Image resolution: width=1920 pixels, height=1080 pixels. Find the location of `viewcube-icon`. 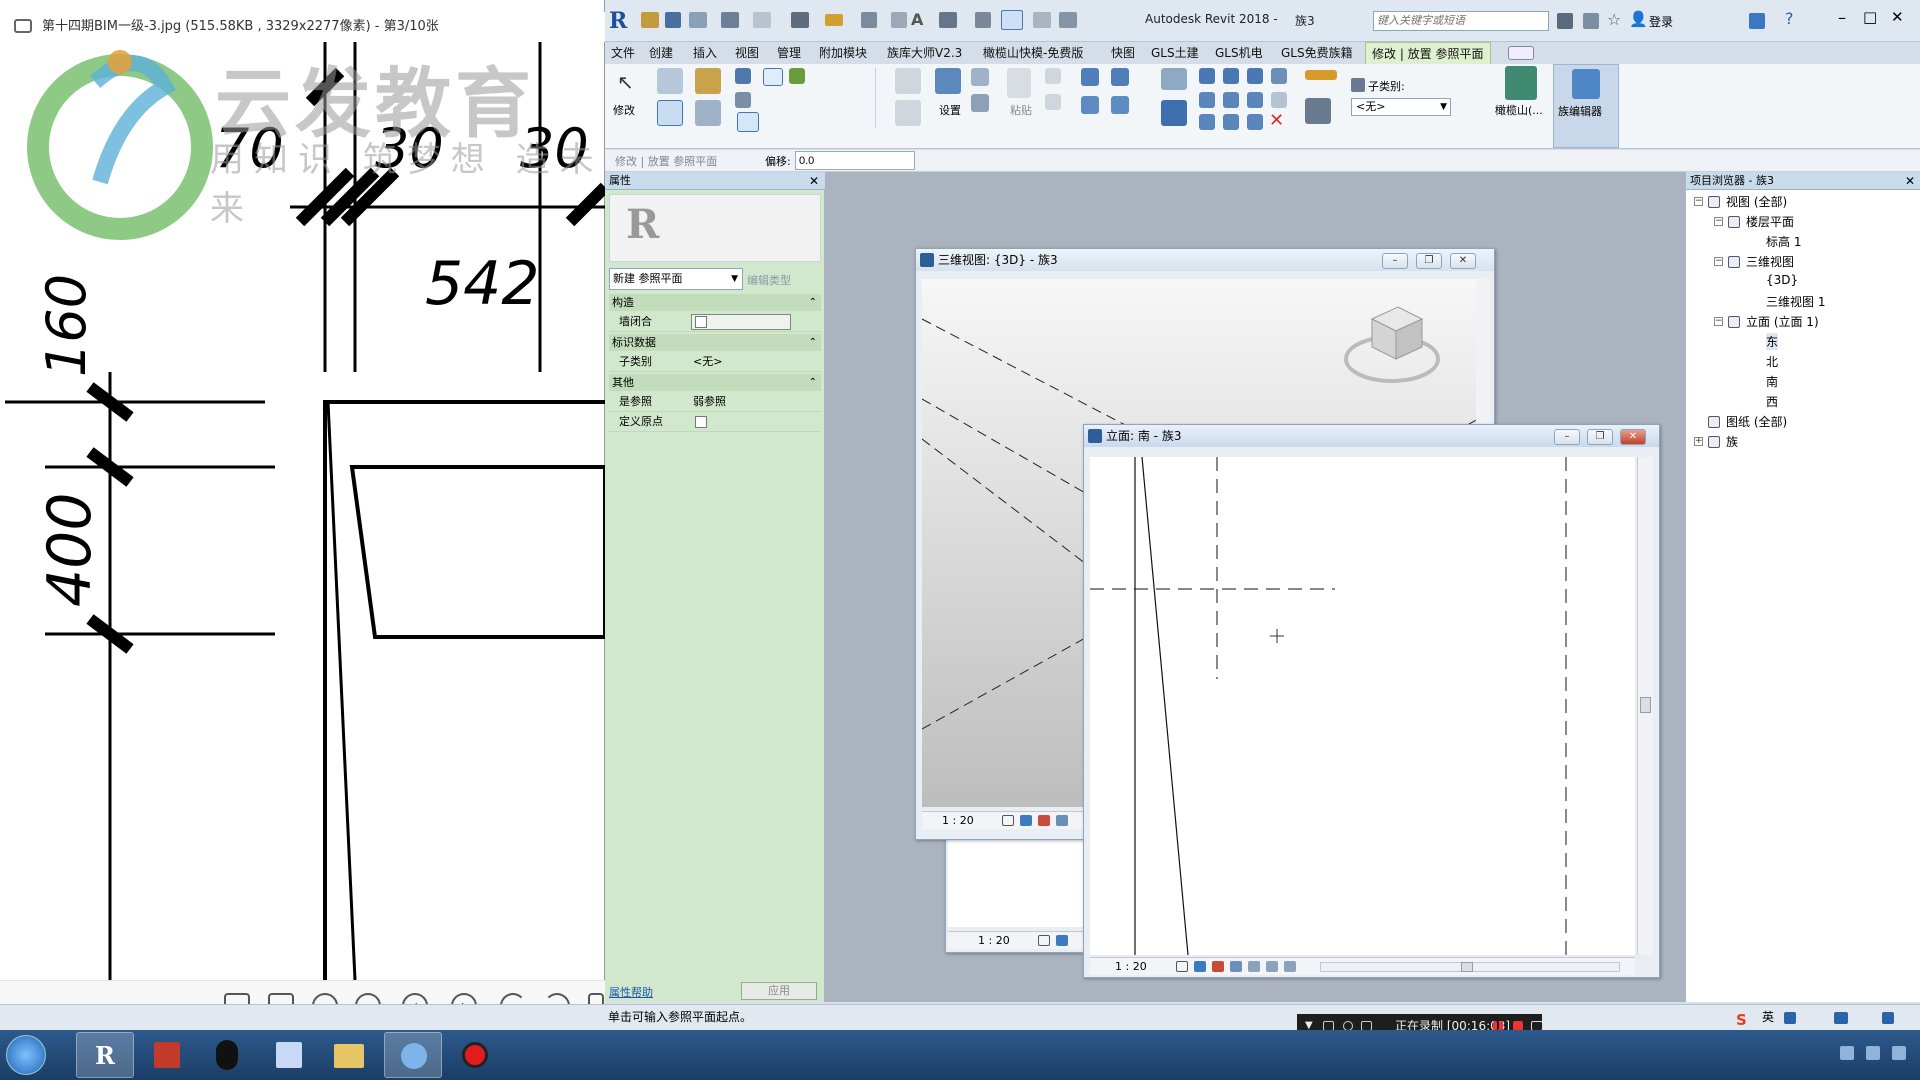

viewcube-icon is located at coordinates (1392, 344).